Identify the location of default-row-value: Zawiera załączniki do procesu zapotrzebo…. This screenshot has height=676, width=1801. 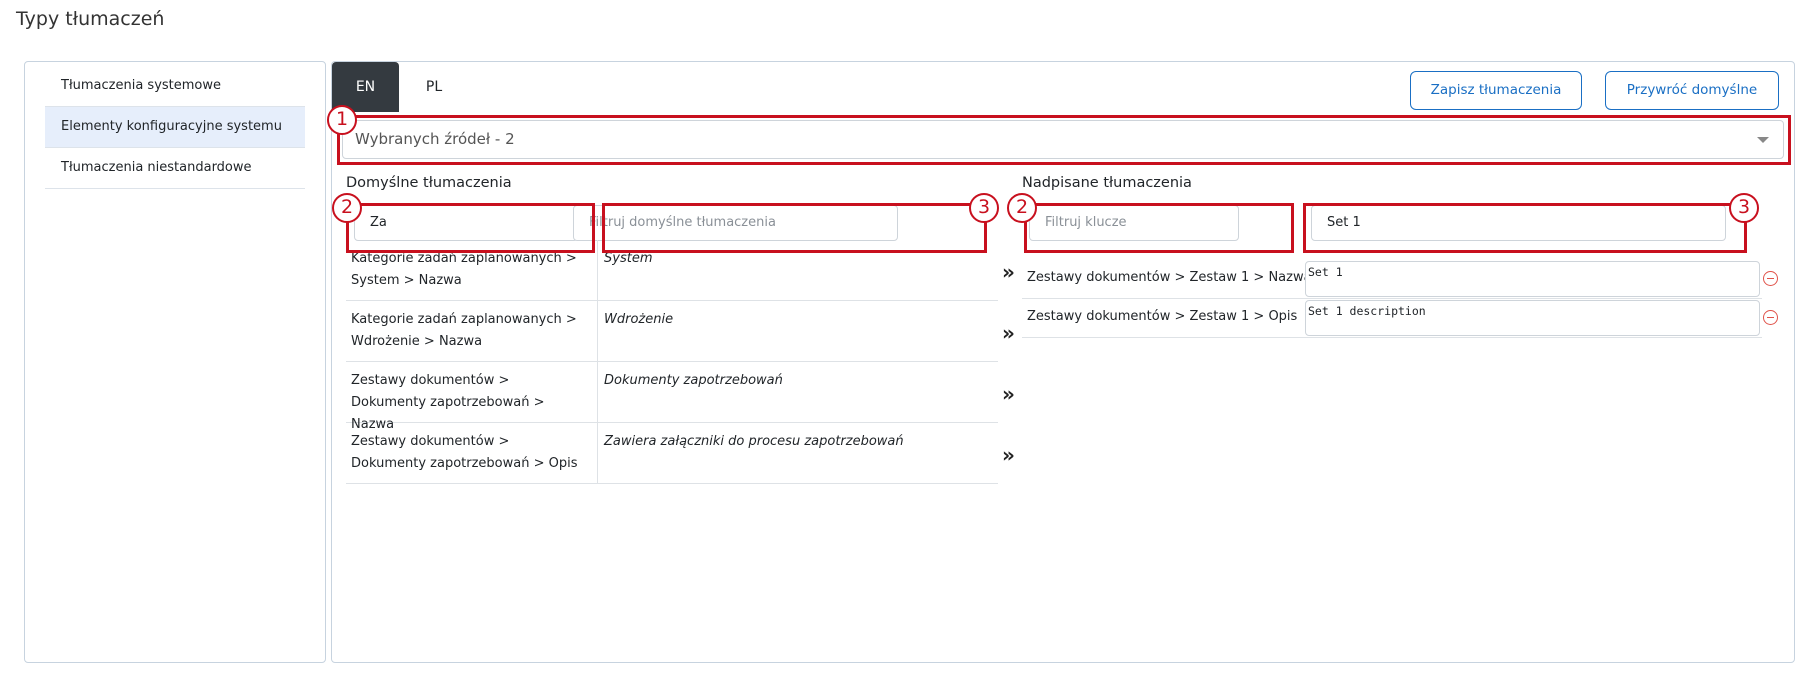
(754, 441).